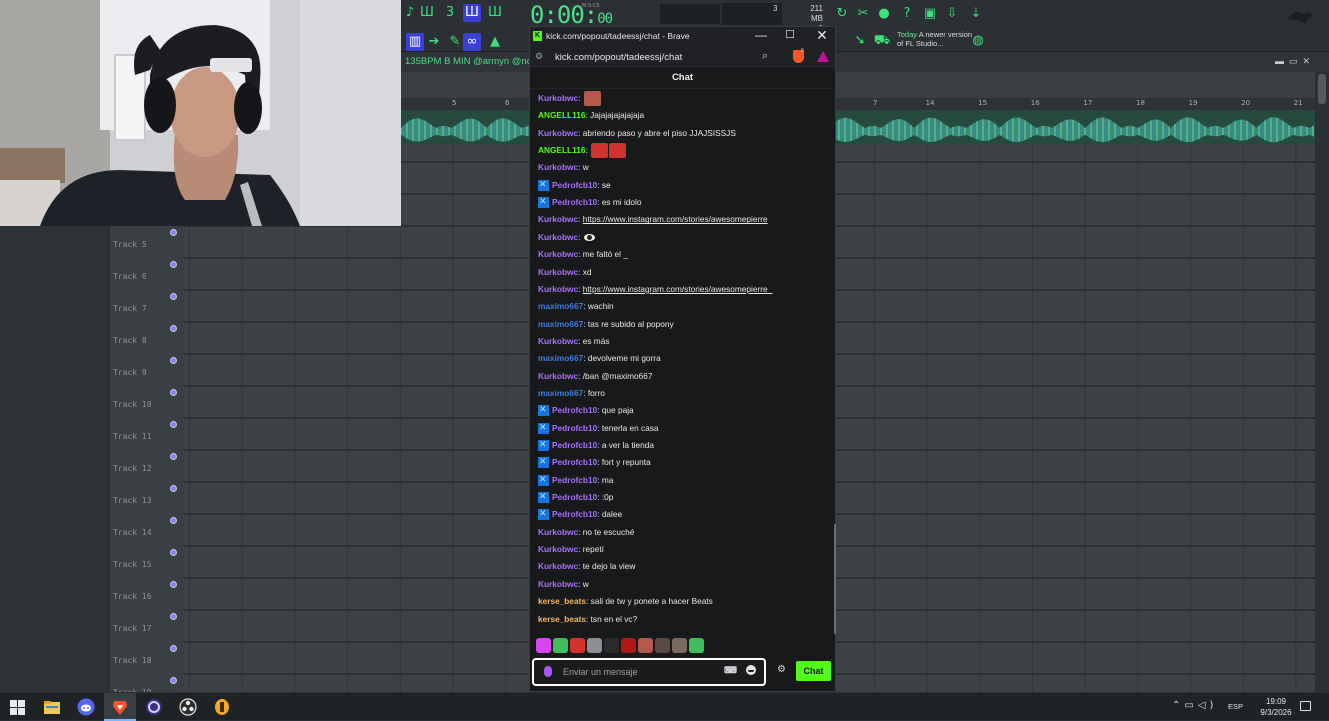 The width and height of the screenshot is (1329, 721). I want to click on track-label: Track 14, so click(132, 532).